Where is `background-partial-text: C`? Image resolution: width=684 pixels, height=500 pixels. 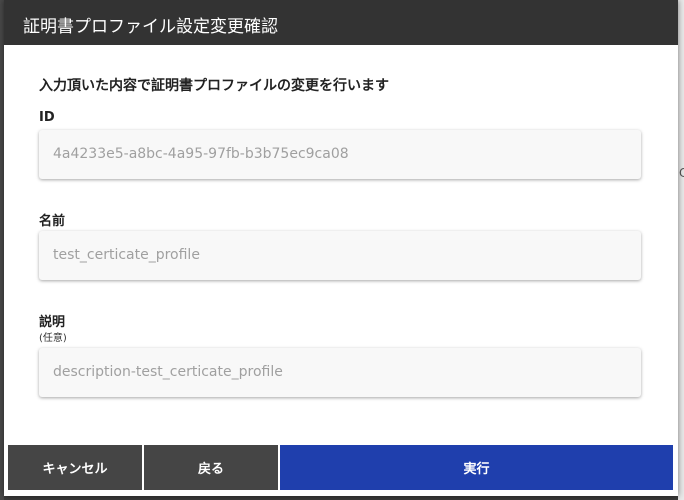
background-partial-text: C is located at coordinates (681, 173).